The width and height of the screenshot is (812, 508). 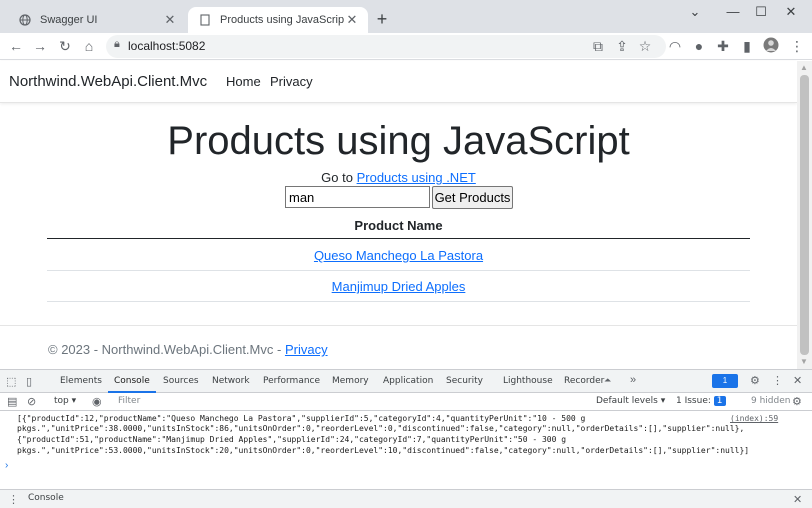 What do you see at coordinates (693, 401) in the screenshot?
I see `issue-label: 1 Issue:` at bounding box center [693, 401].